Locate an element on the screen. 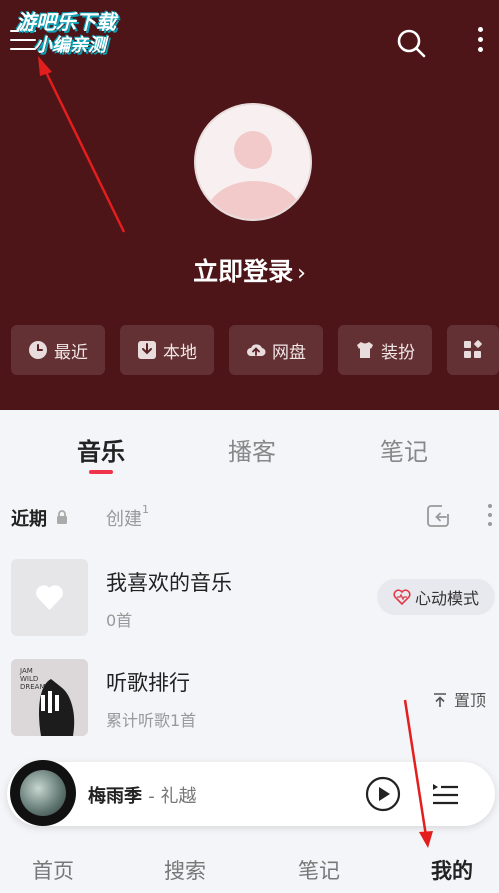  pin-to-top-button: 置顶 is located at coordinates (459, 699).